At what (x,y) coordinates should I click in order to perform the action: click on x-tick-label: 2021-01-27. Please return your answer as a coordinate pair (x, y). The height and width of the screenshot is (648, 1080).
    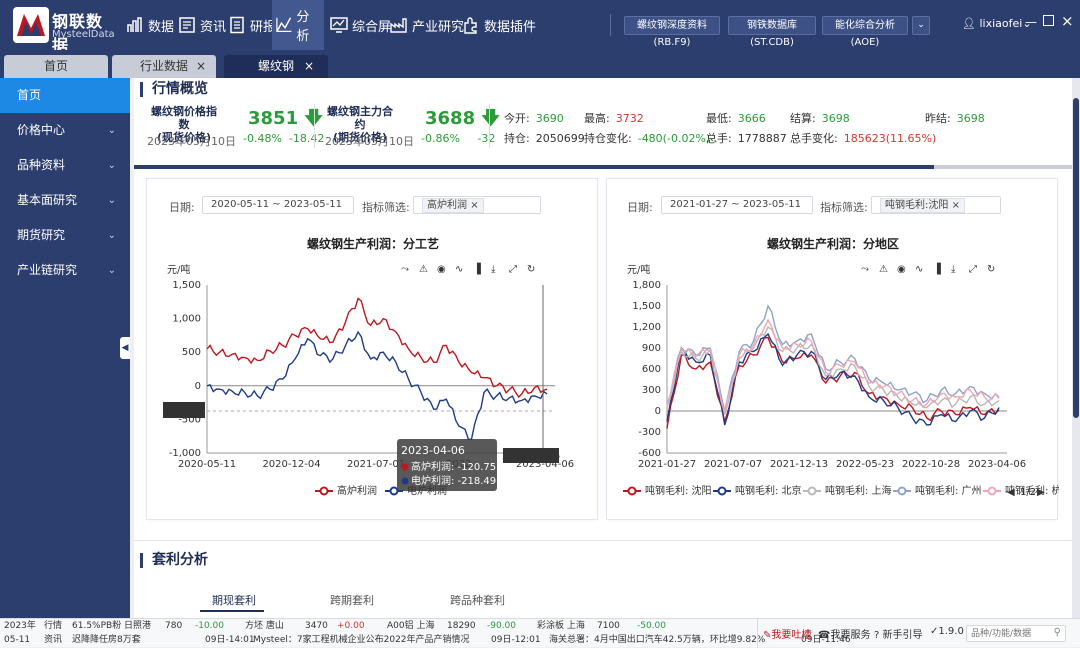
    Looking at the image, I should click on (667, 464).